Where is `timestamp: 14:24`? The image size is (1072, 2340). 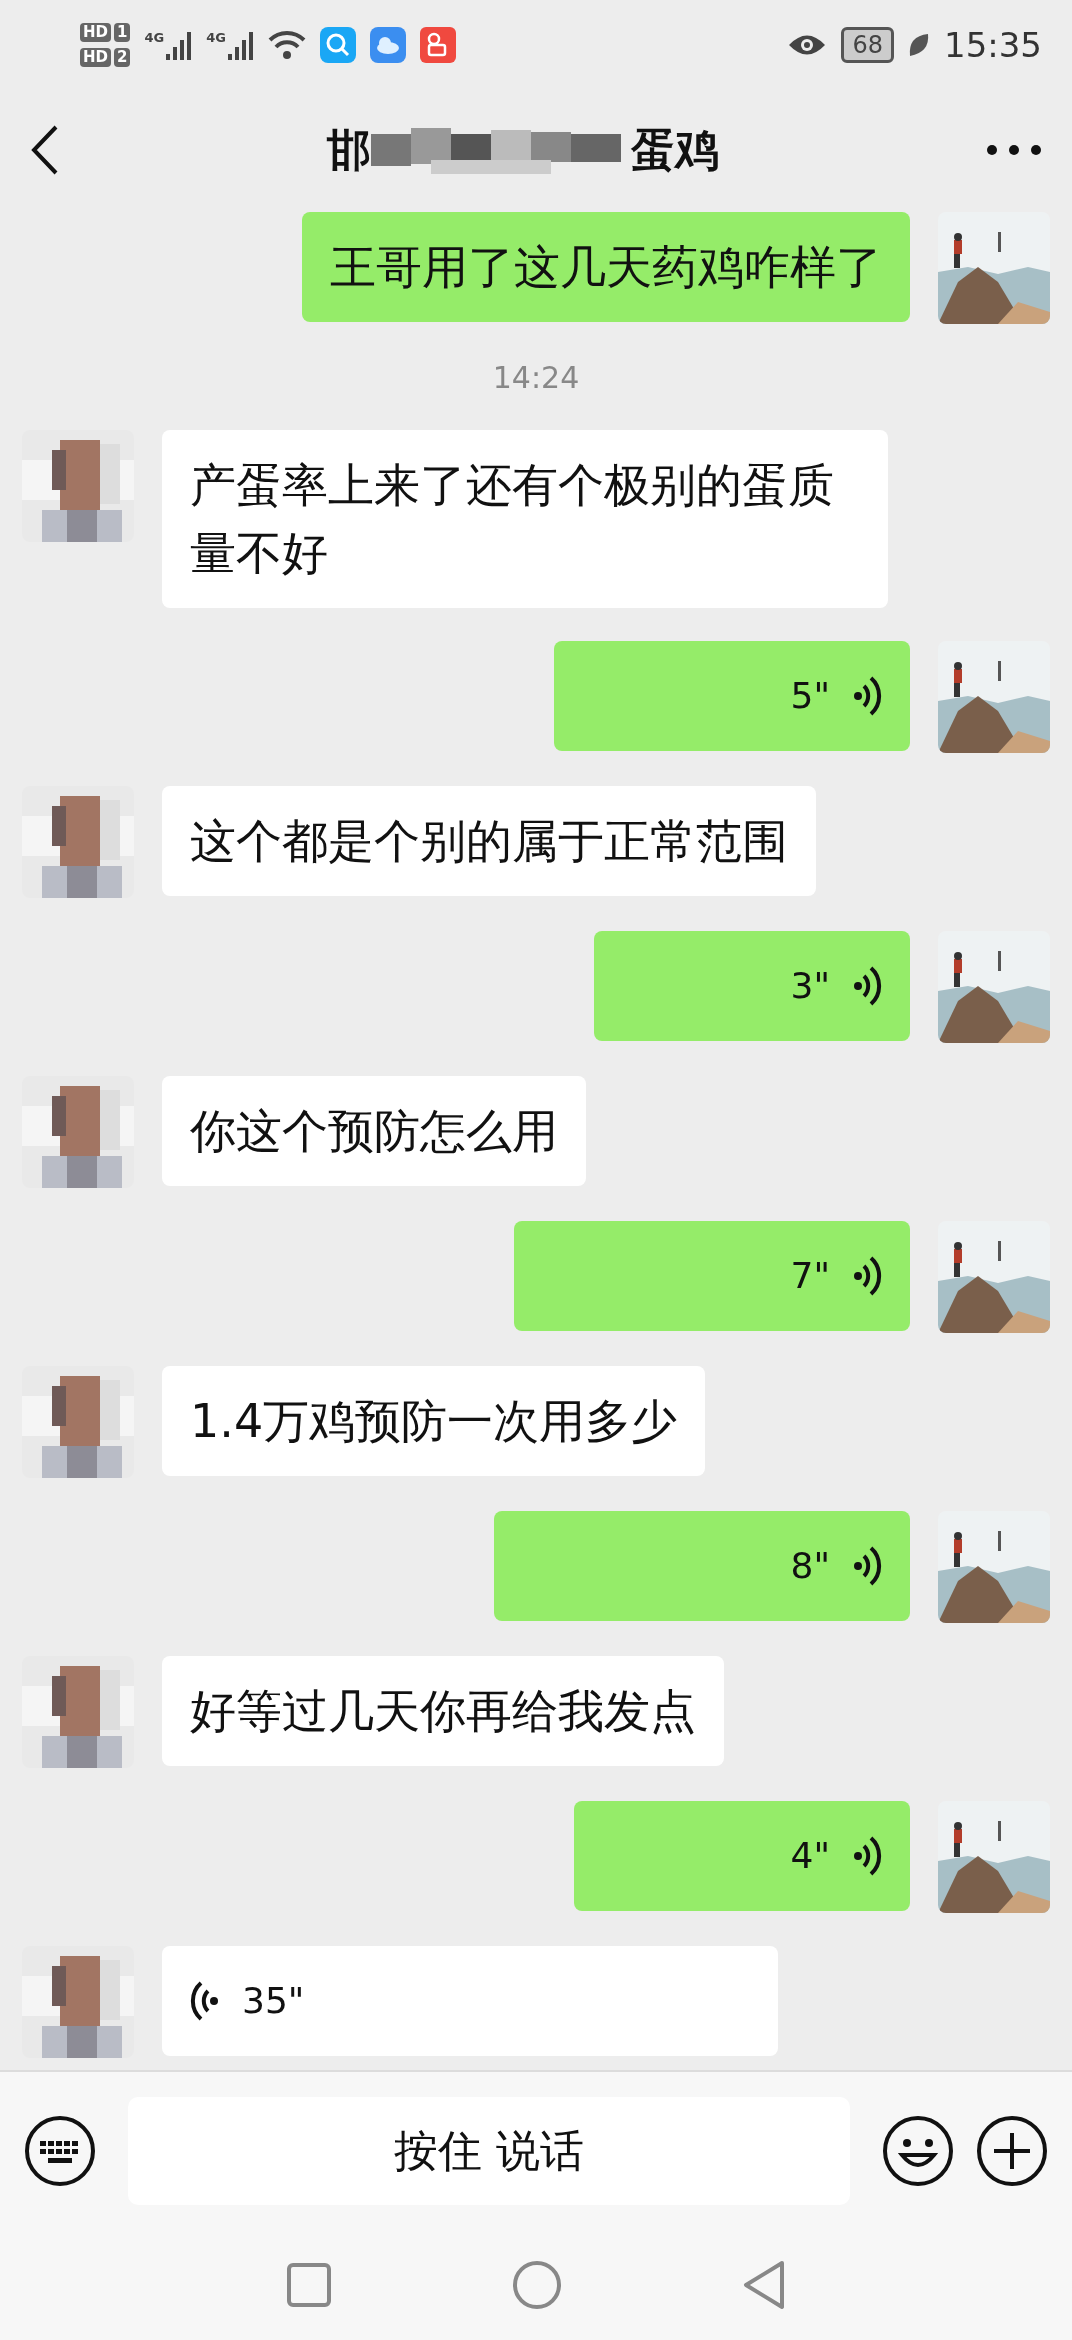 timestamp: 14:24 is located at coordinates (536, 377).